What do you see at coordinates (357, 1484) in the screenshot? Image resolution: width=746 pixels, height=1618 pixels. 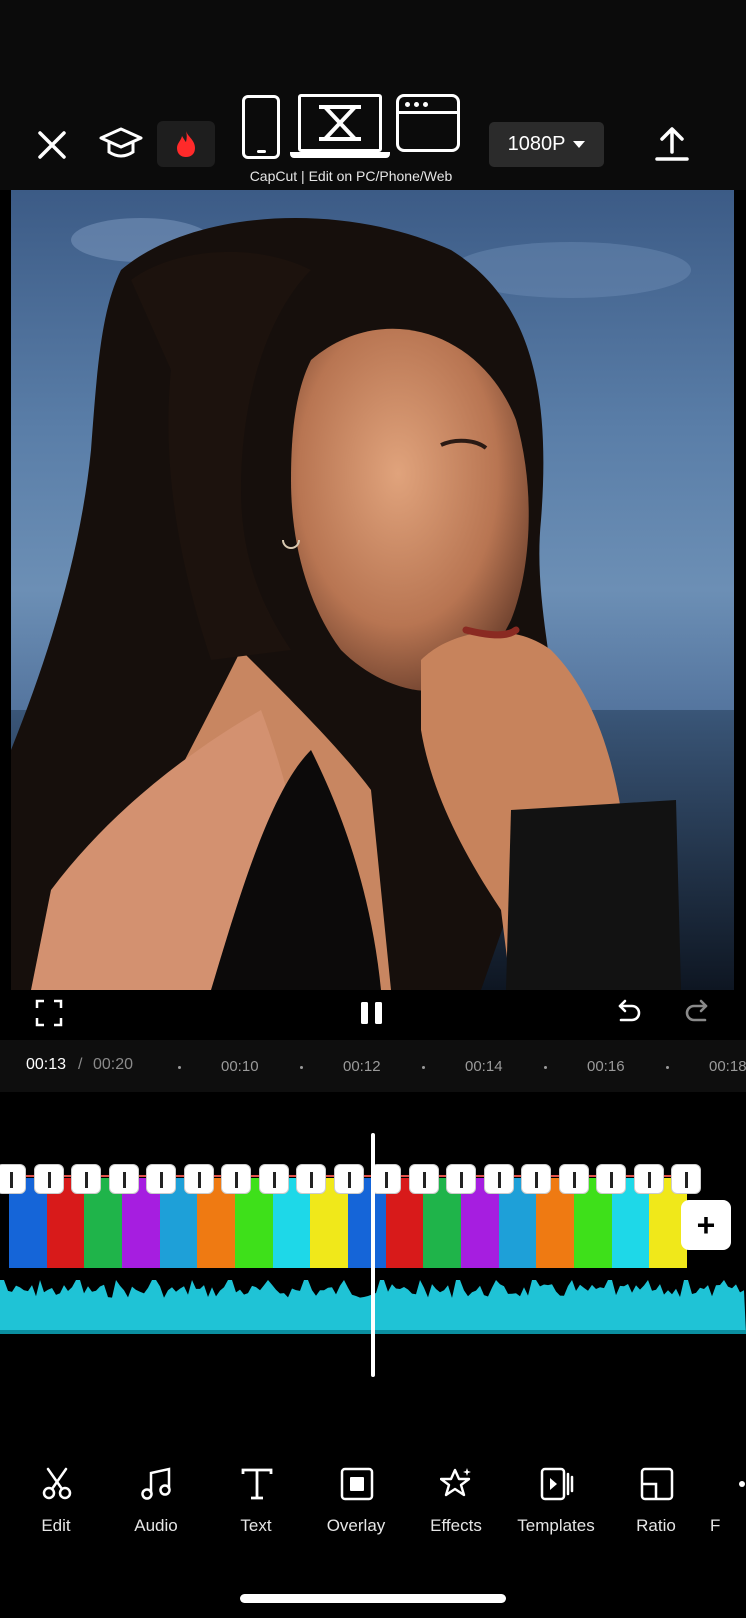 I see `overlay-icon` at bounding box center [357, 1484].